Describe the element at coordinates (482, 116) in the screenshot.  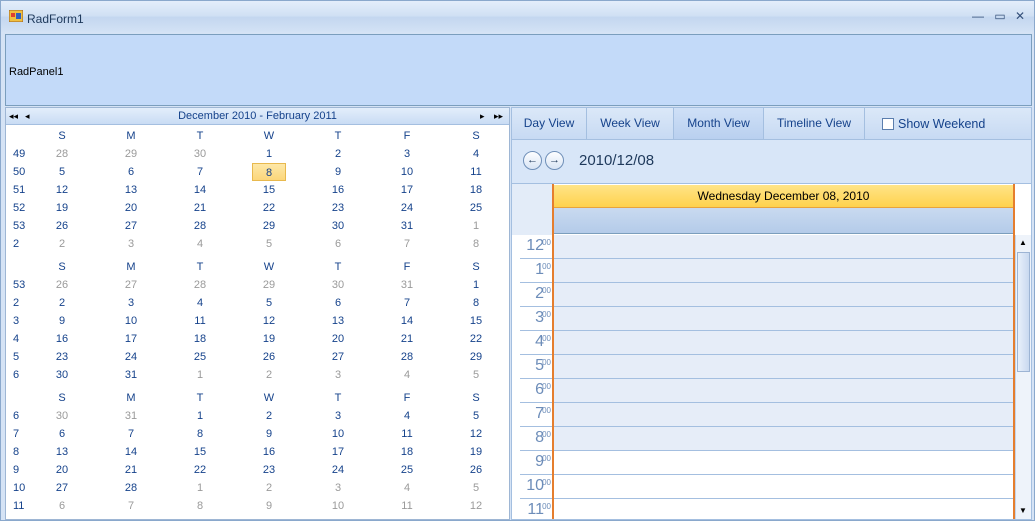
I see `next-page-icon: ▸` at that location.